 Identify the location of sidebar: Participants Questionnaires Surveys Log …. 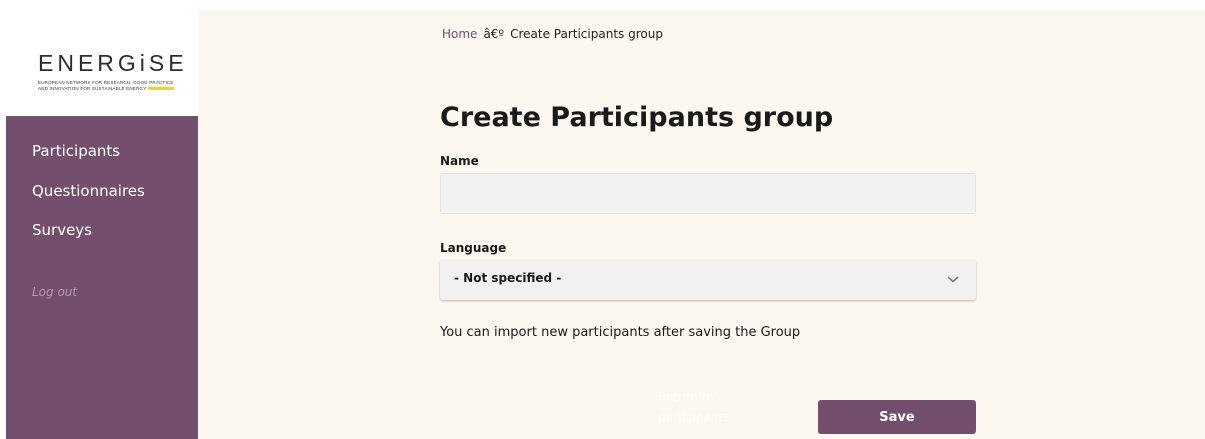
(102, 277).